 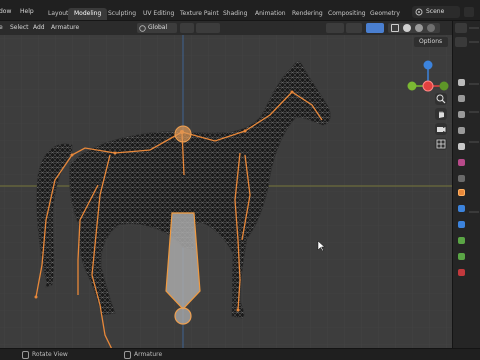 I want to click on scene-name: Scene, so click(x=435, y=11).